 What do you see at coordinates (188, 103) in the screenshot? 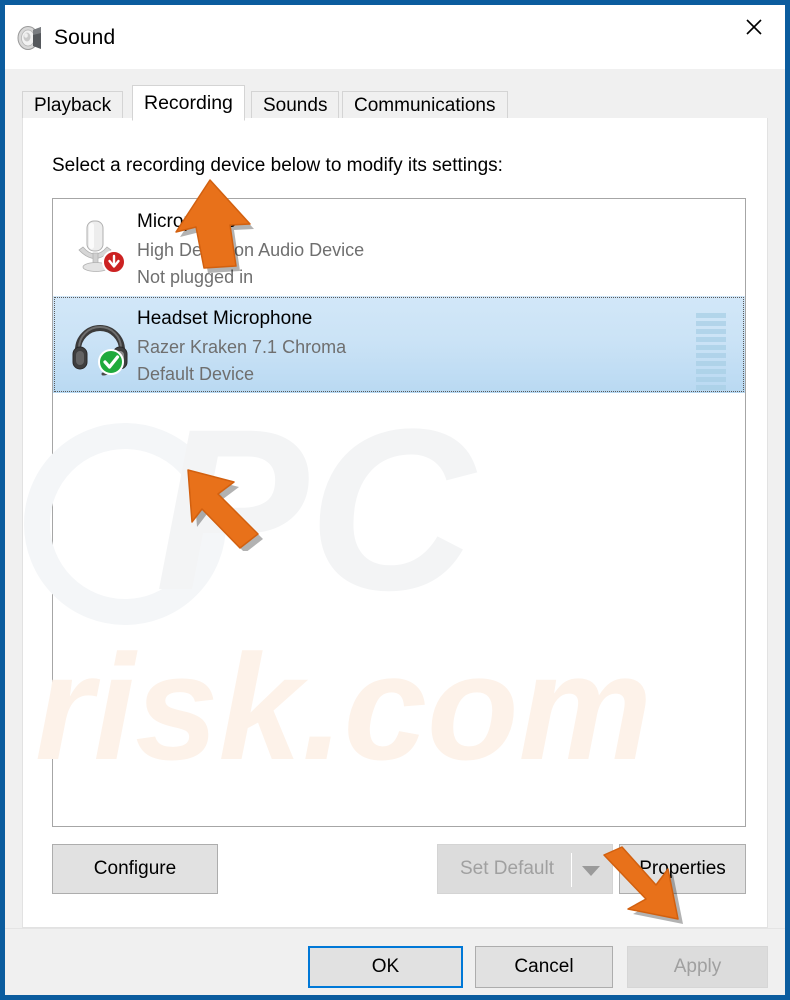
I see `tab-recording: Recording` at bounding box center [188, 103].